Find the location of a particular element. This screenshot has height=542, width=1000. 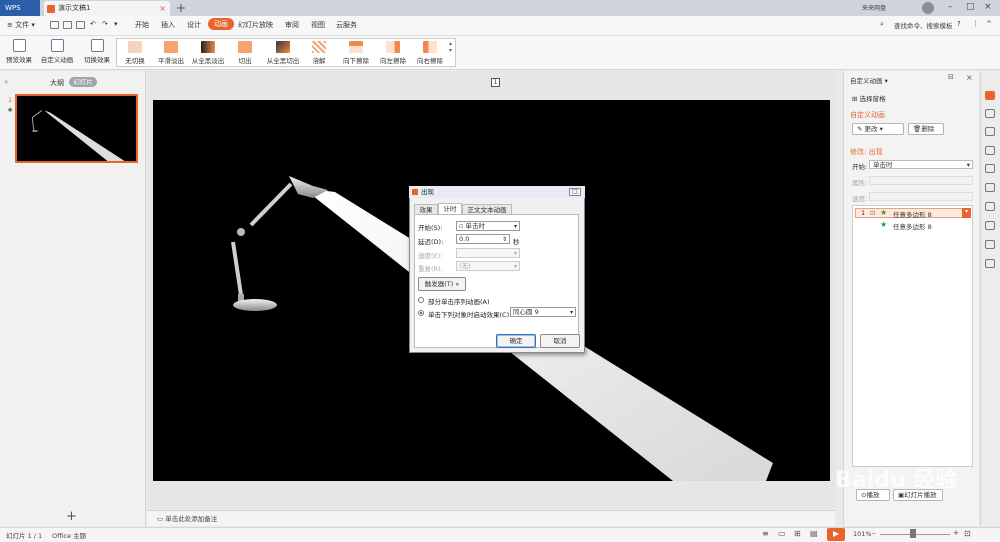

tab-timing: 计时 is located at coordinates (450, 208).